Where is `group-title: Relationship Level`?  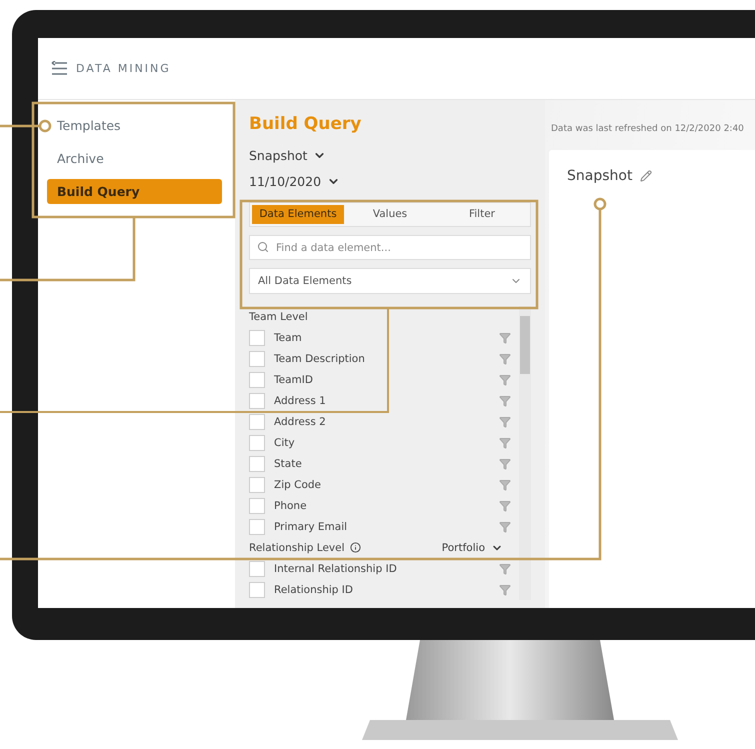 group-title: Relationship Level is located at coordinates (297, 548).